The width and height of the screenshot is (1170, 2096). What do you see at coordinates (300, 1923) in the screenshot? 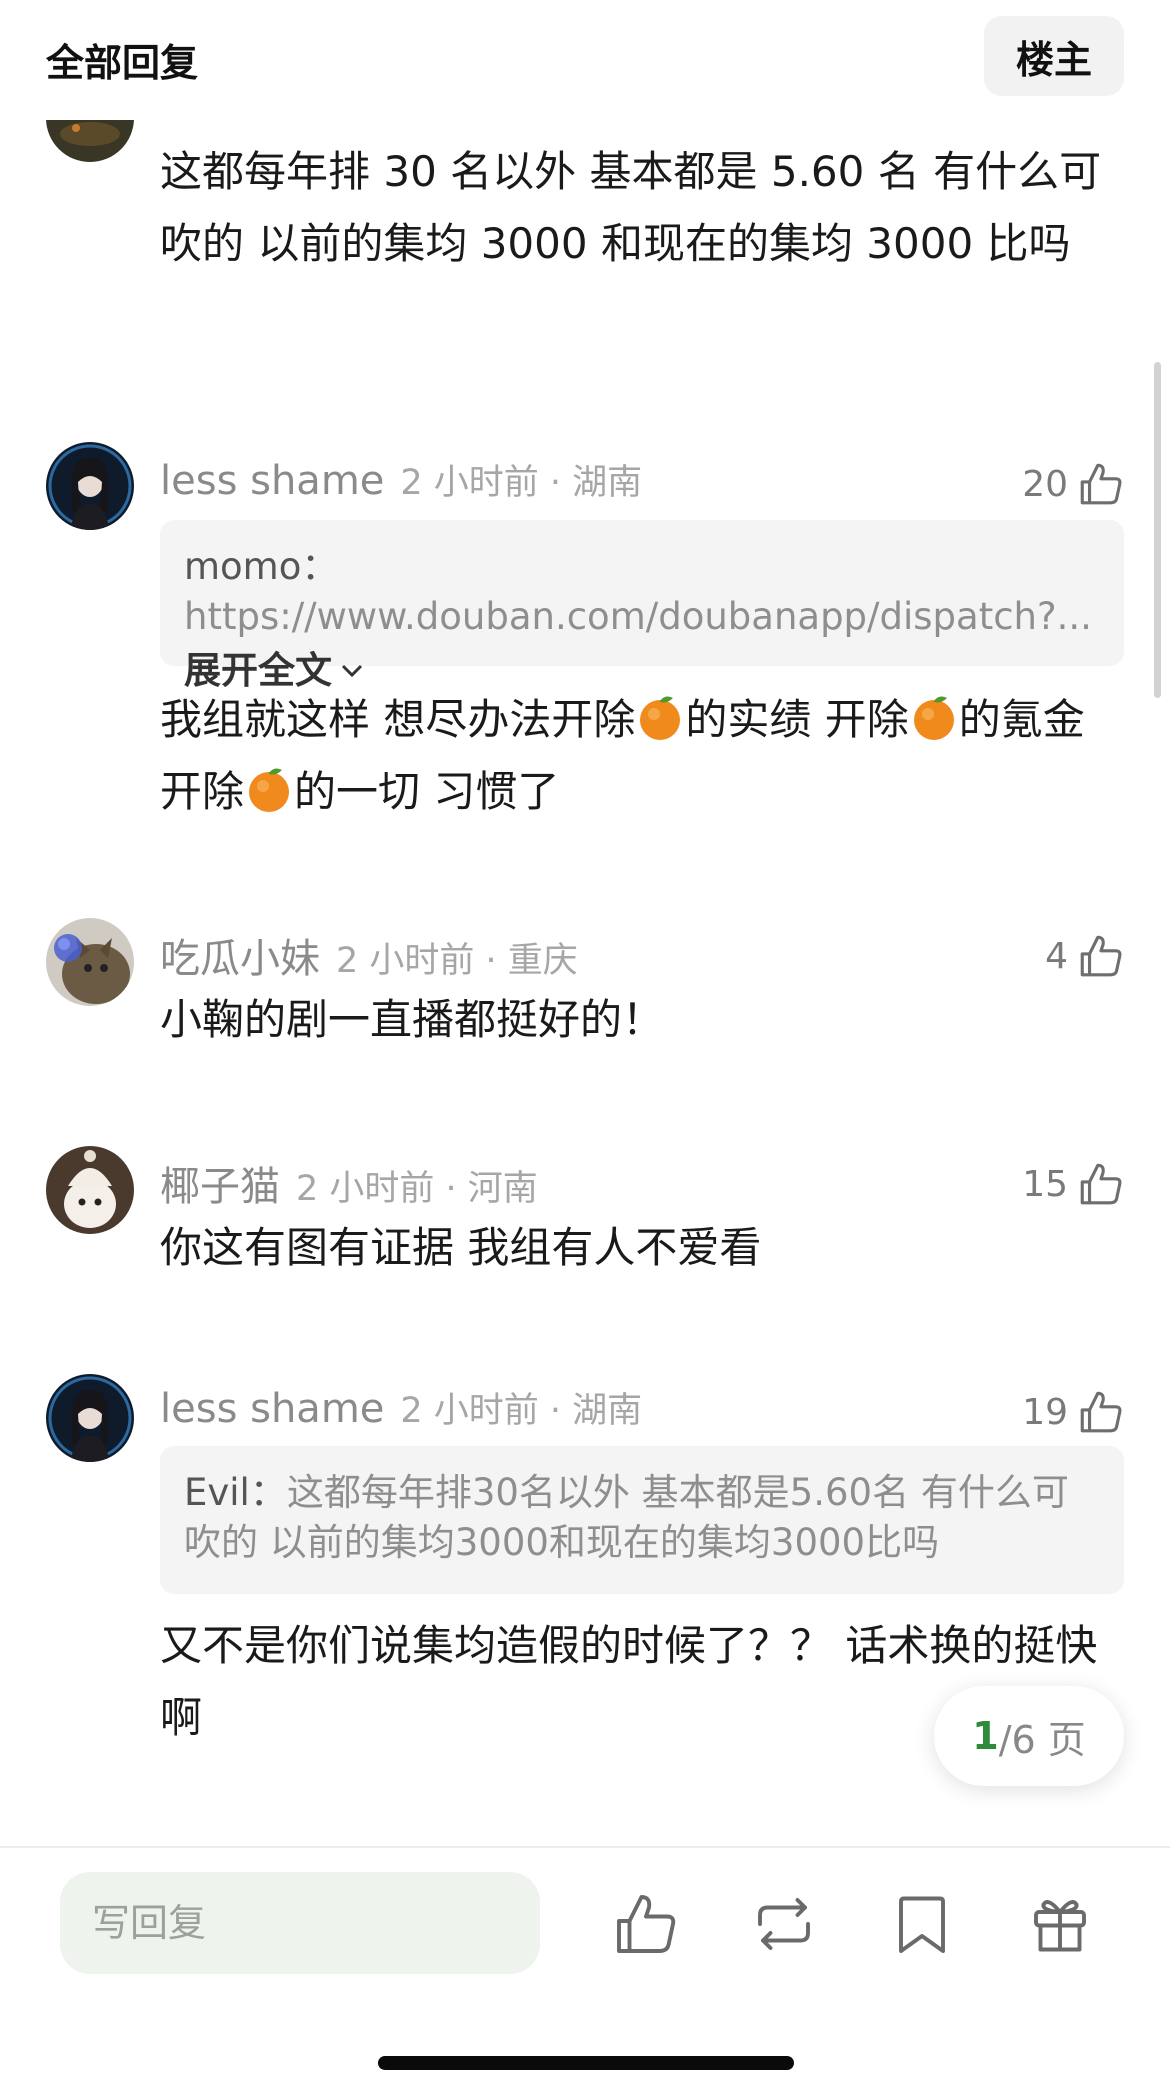
I see `reply-input` at bounding box center [300, 1923].